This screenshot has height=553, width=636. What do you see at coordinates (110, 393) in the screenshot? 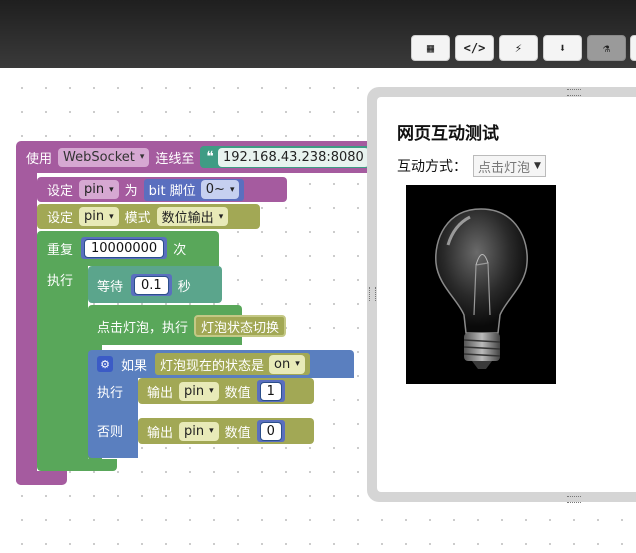
I see `then-label: 执行` at bounding box center [110, 393].